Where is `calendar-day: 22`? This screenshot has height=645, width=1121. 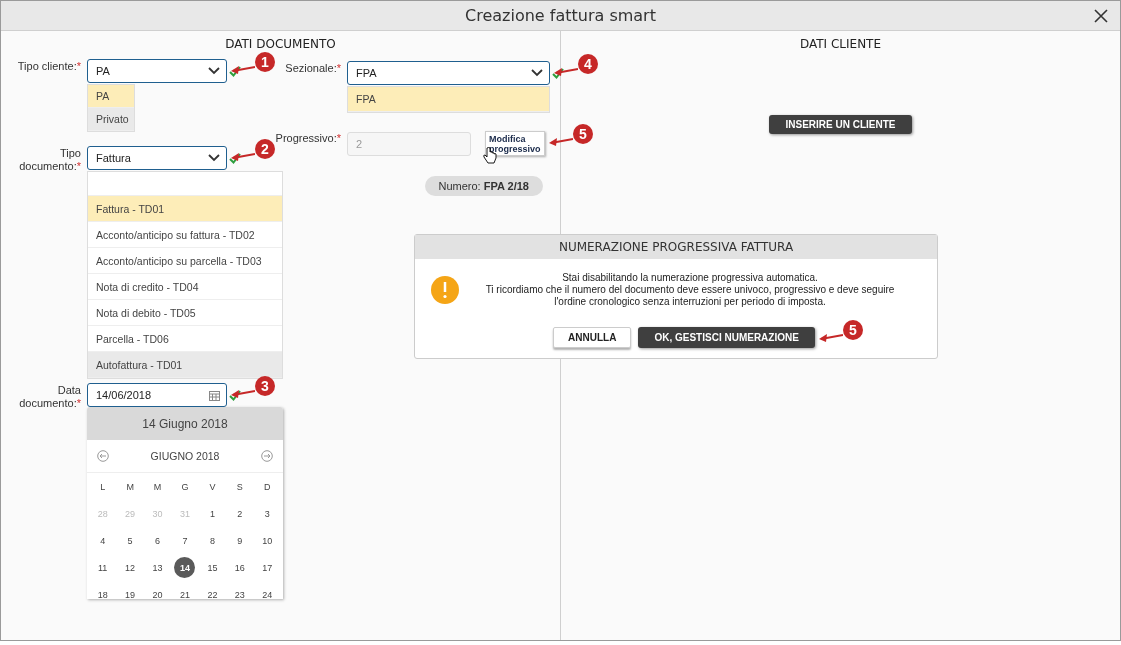
calendar-day: 22 is located at coordinates (212, 591).